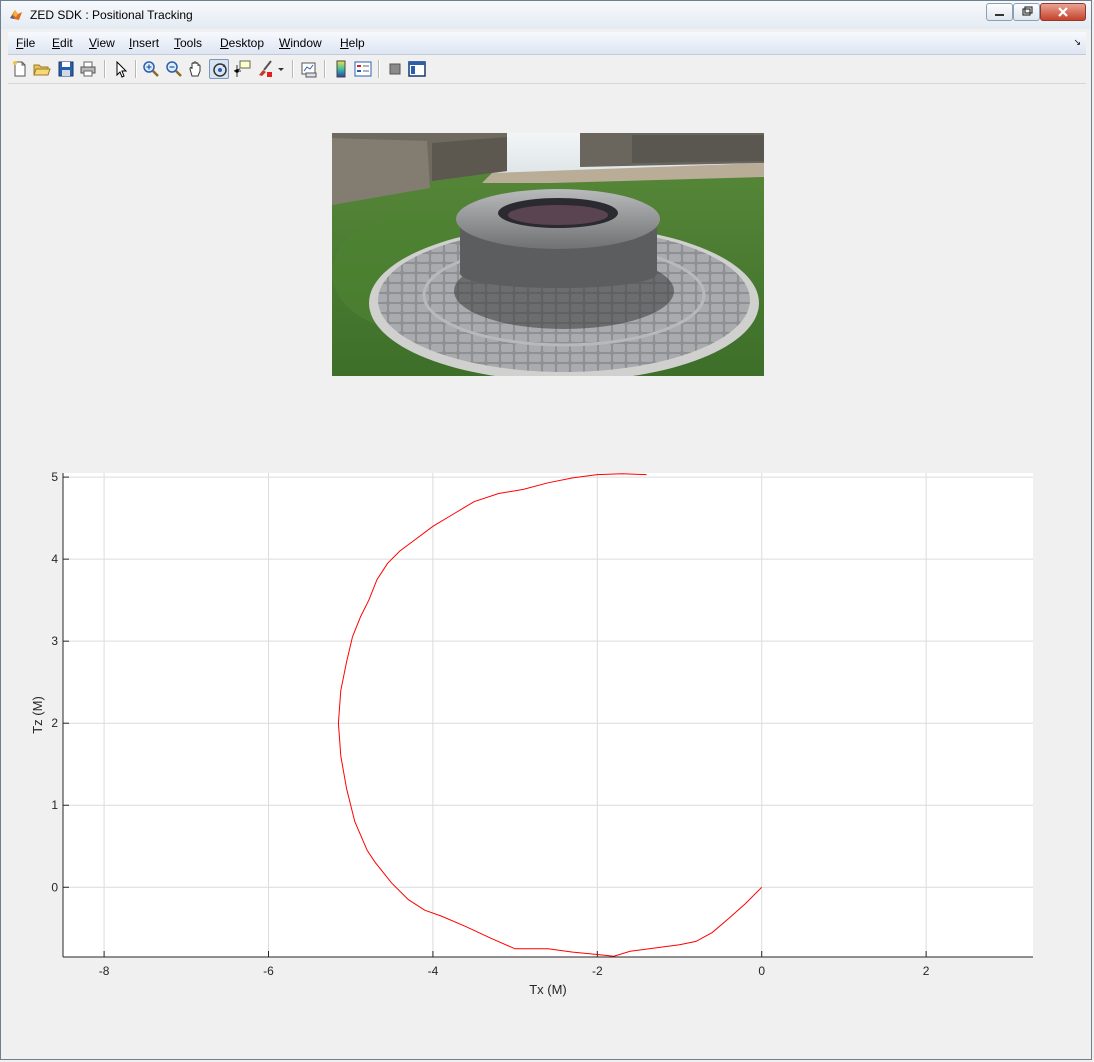 The width and height of the screenshot is (1094, 1062). Describe the element at coordinates (16, 15) in the screenshot. I see `matlab-icon` at that location.